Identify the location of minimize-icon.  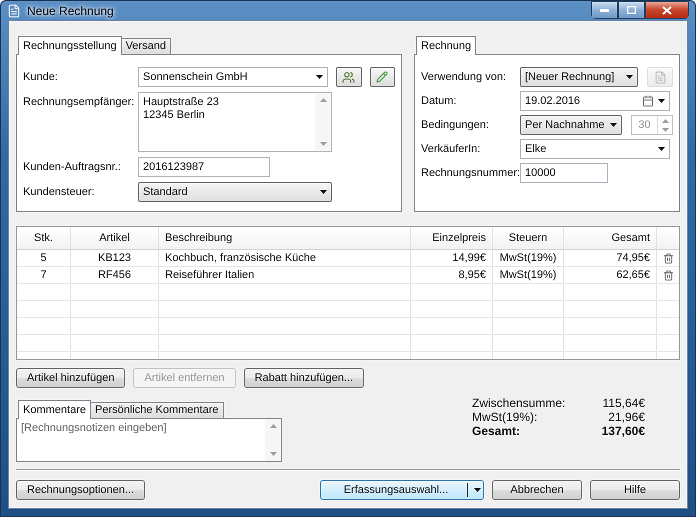
(604, 10).